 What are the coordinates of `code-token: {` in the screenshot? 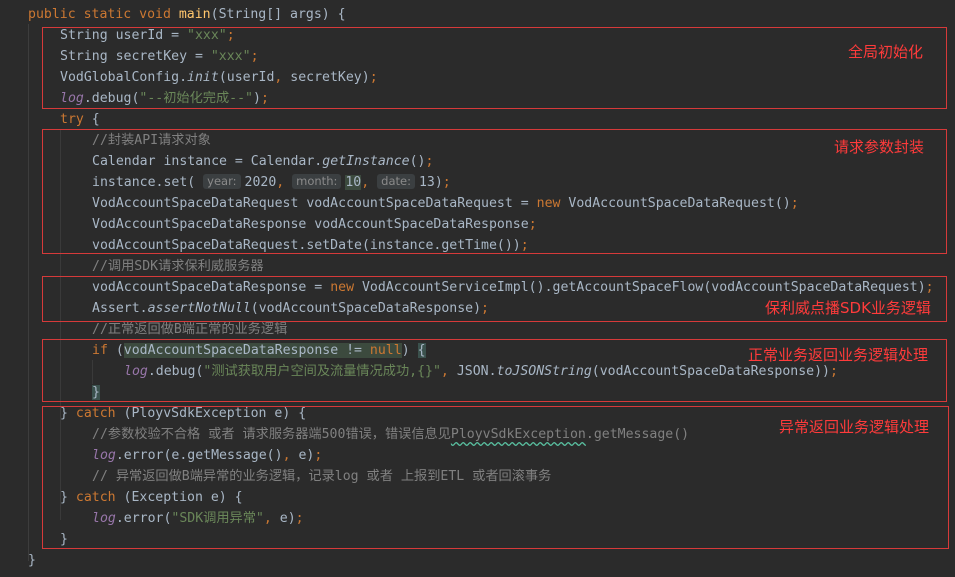 It's located at (95, 119).